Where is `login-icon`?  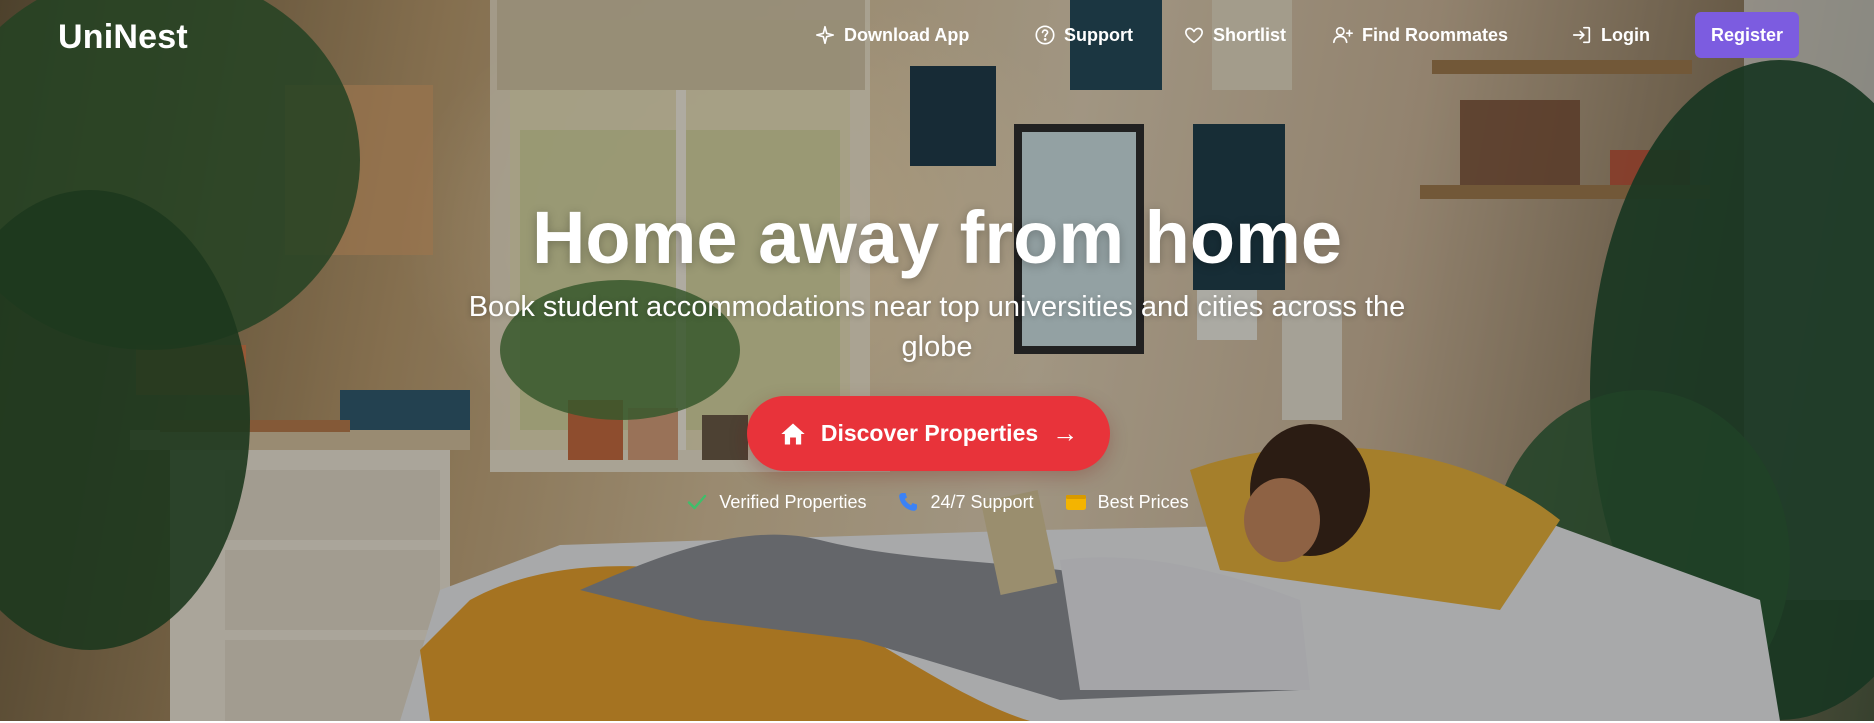 login-icon is located at coordinates (1581, 35).